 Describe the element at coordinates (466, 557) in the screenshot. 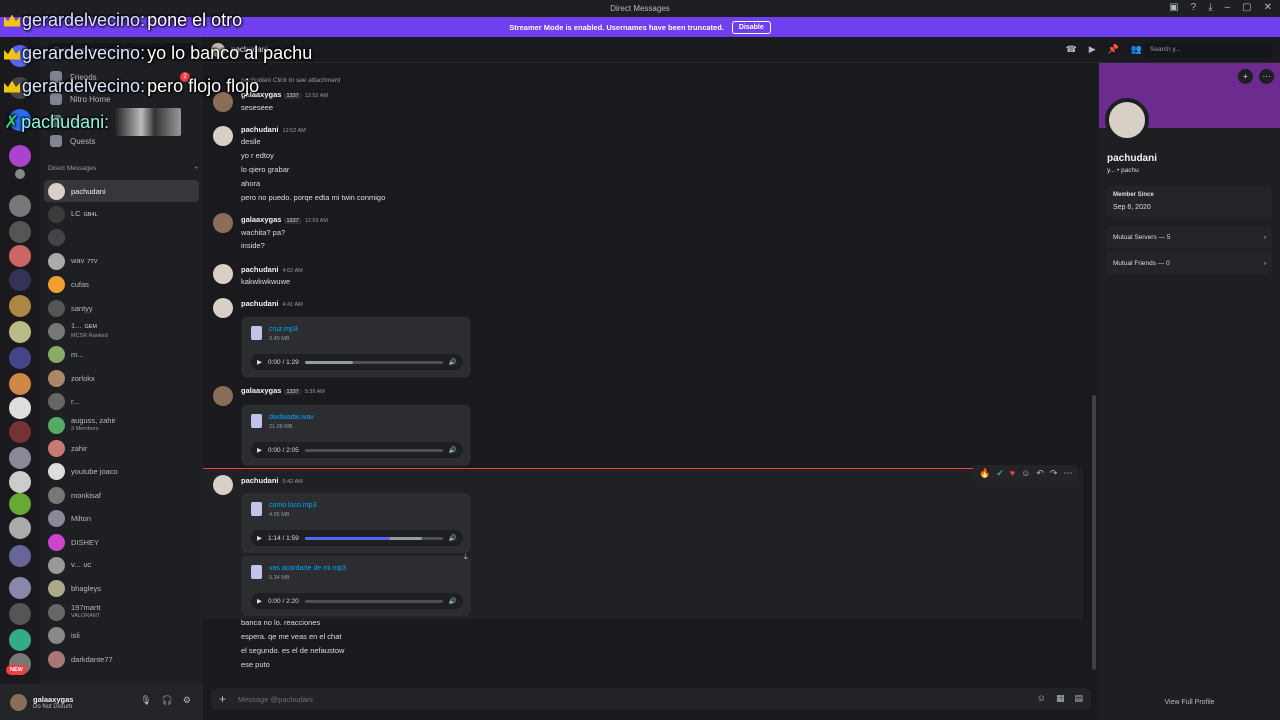

I see `download-attachment-icon: ⤓` at that location.